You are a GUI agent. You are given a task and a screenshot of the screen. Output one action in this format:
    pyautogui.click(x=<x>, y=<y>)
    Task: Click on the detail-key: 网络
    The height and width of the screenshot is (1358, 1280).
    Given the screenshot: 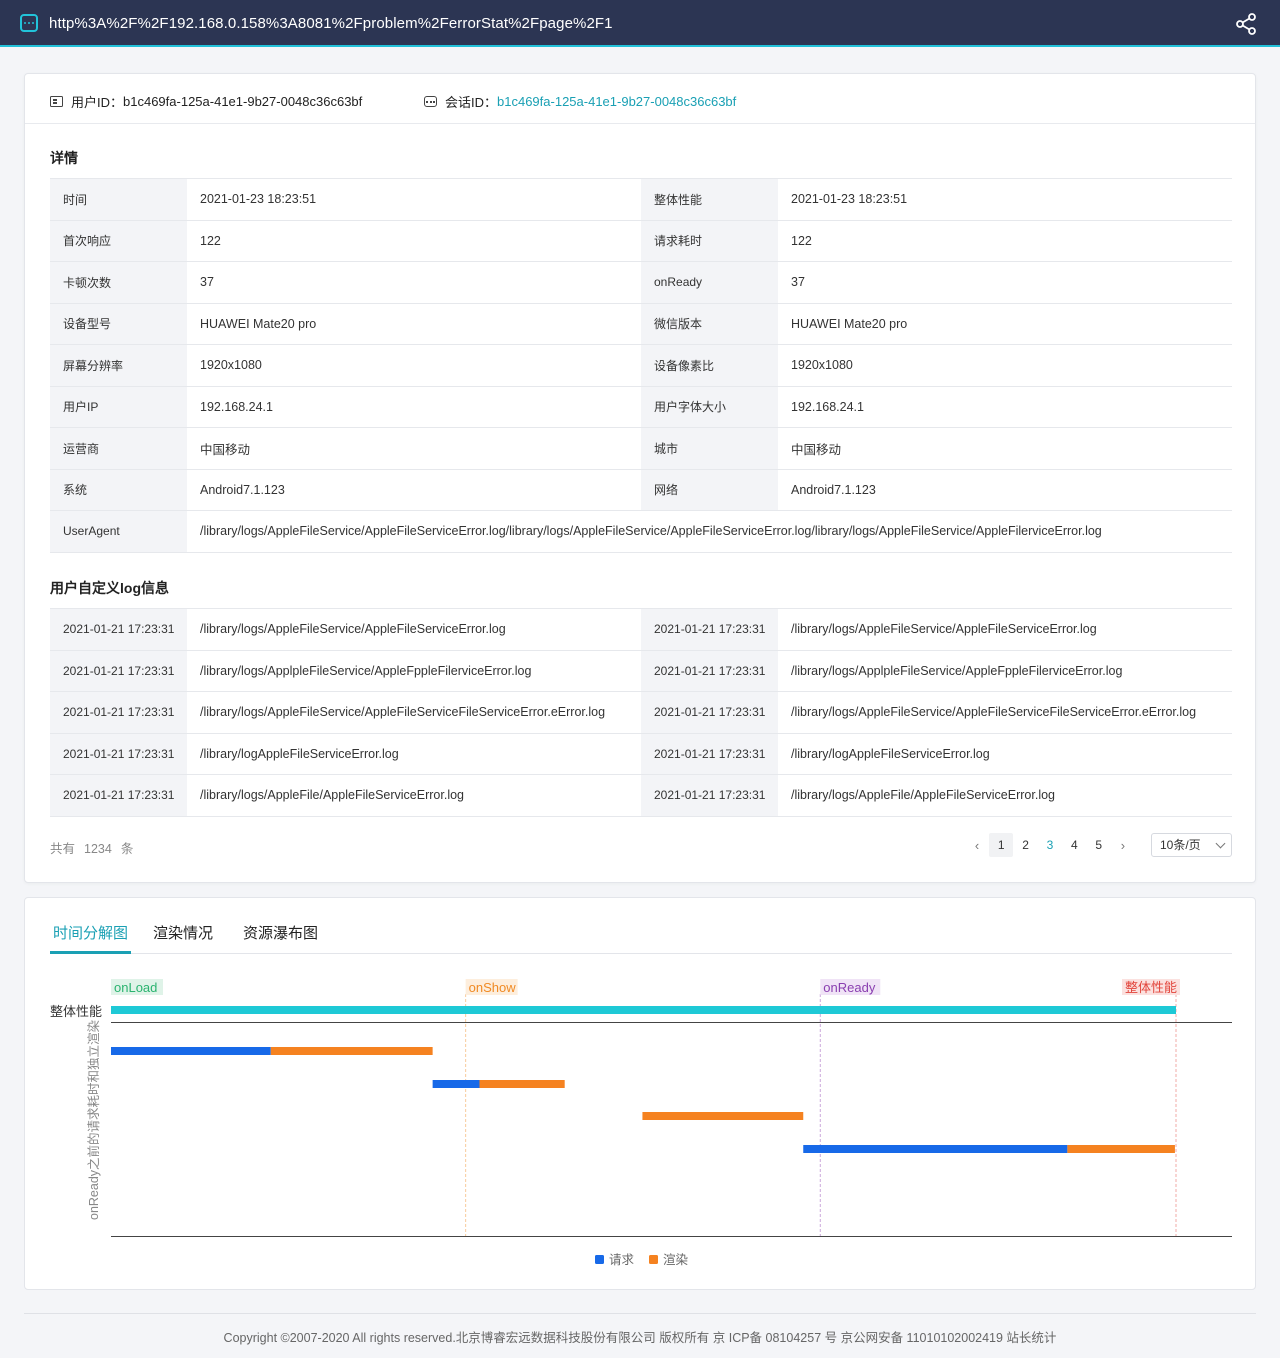 What is the action you would take?
    pyautogui.click(x=709, y=489)
    